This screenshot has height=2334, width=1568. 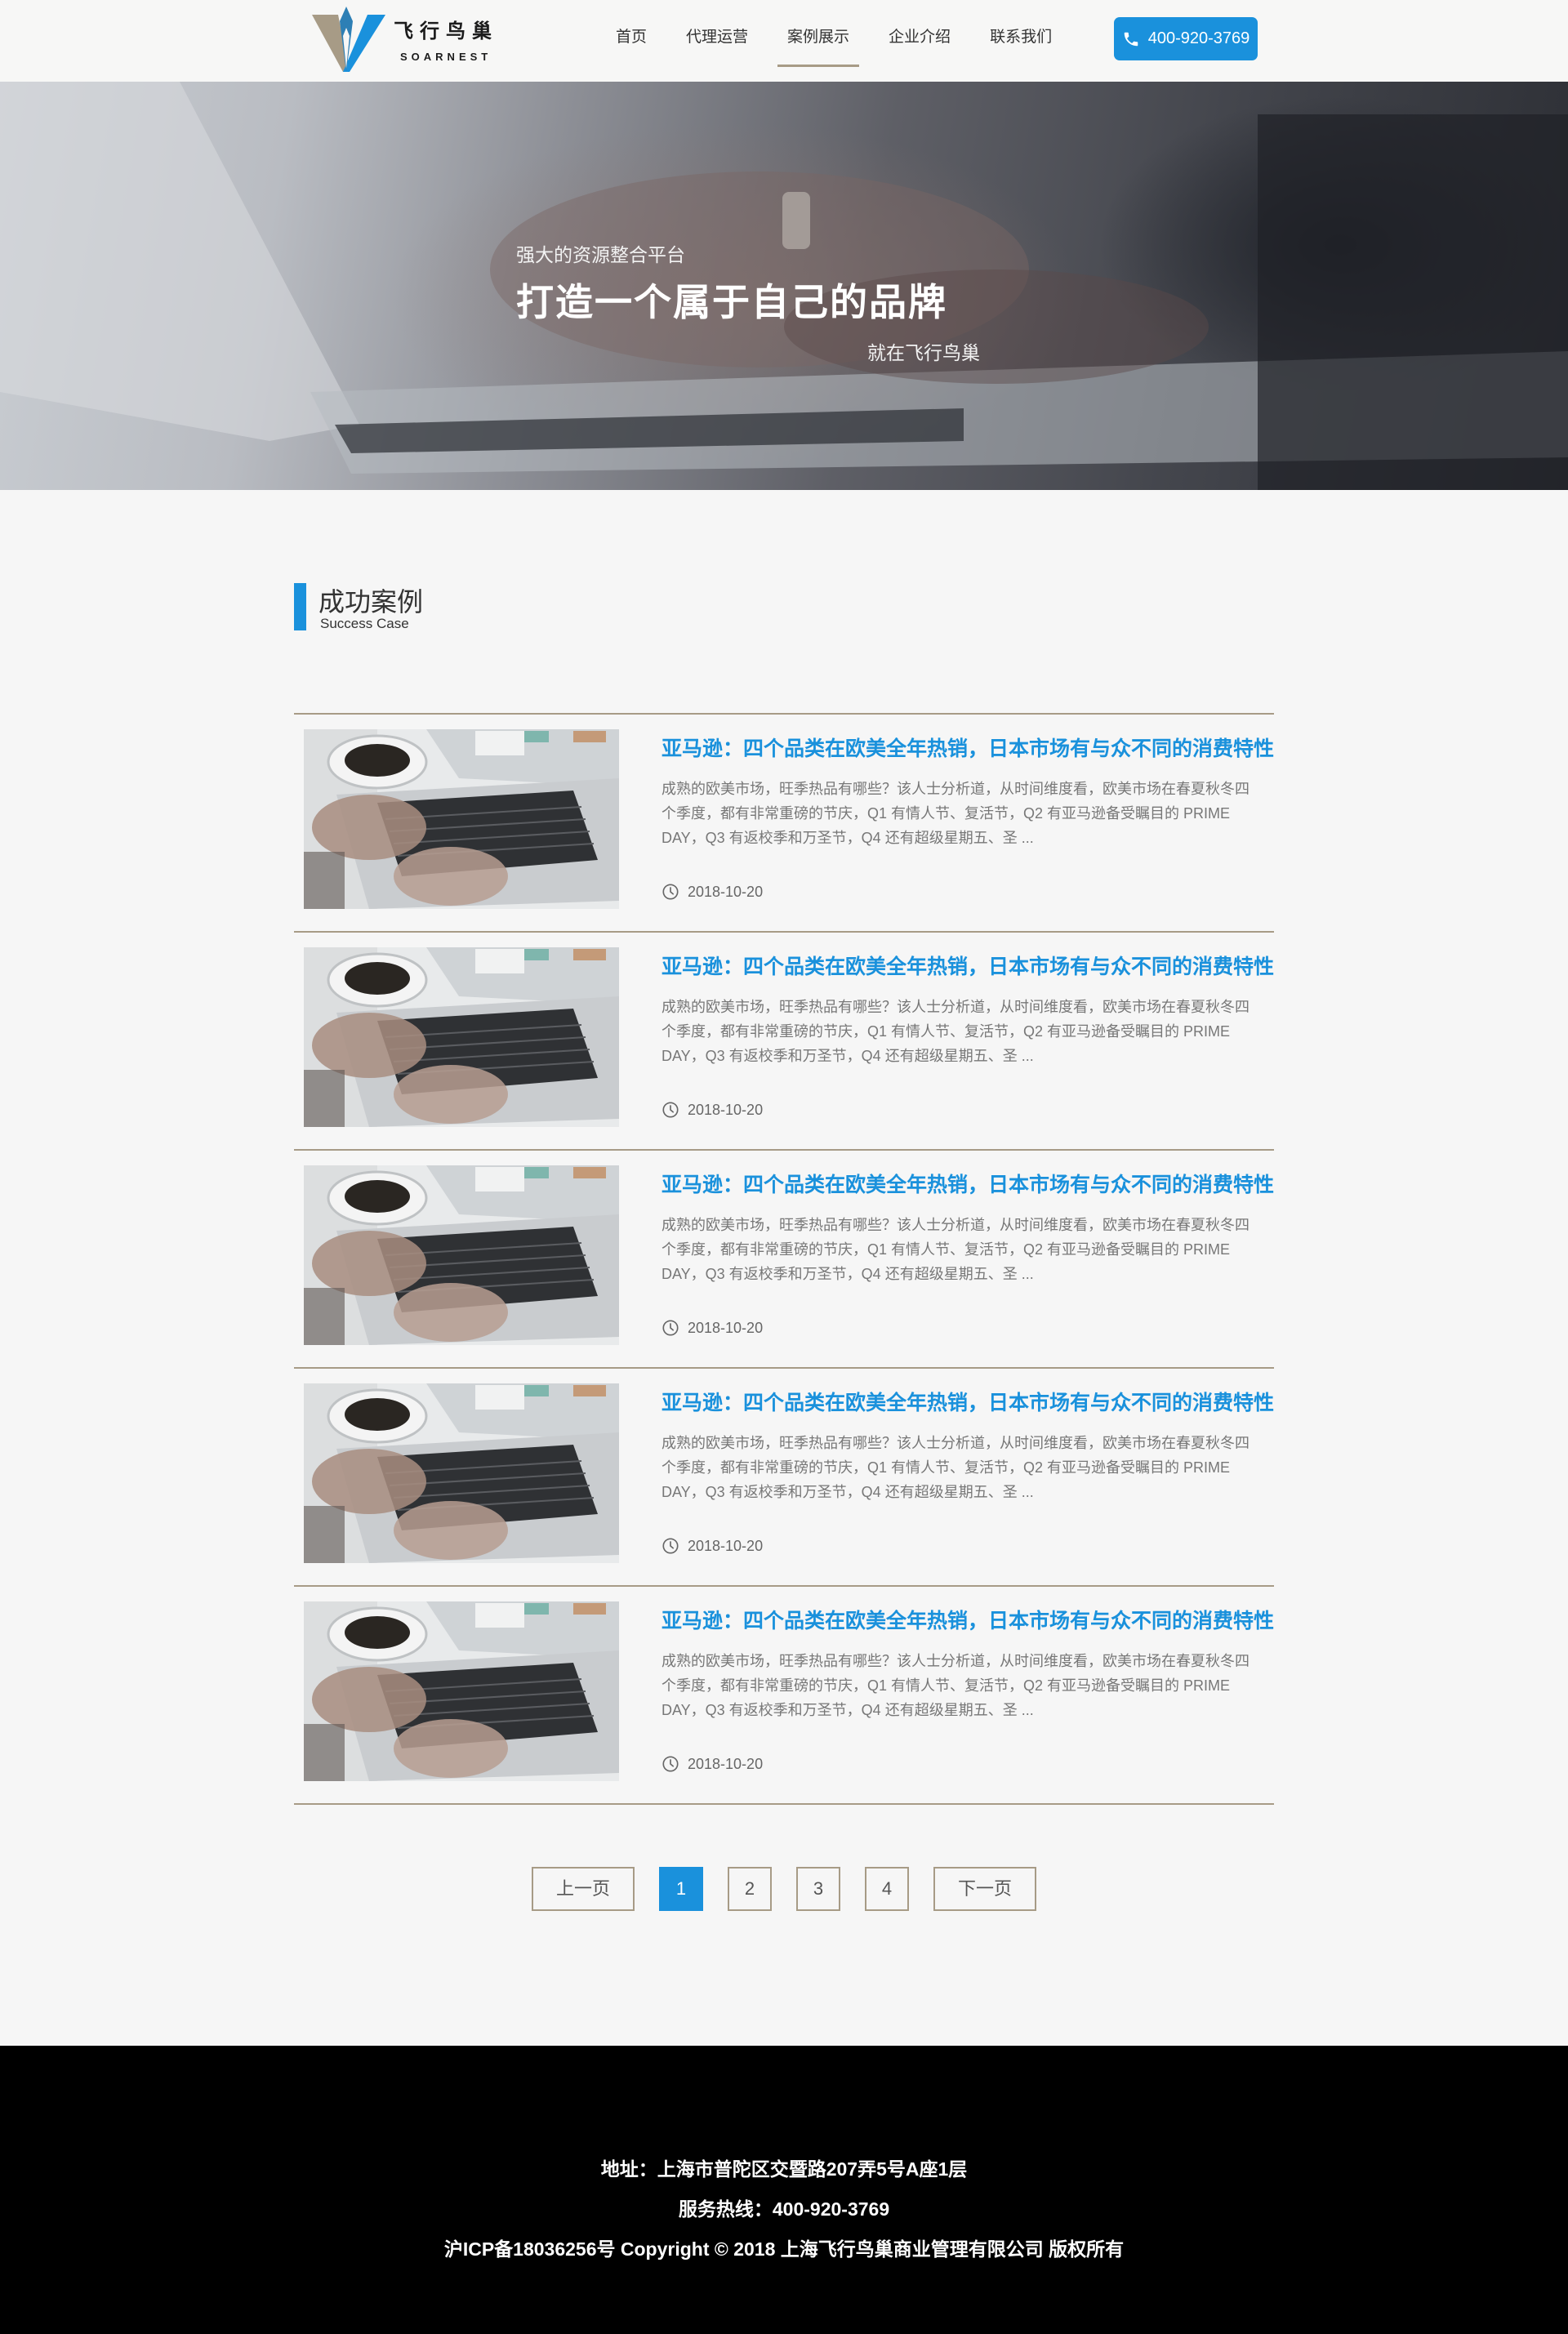 I want to click on section-accent-bar, so click(x=300, y=606).